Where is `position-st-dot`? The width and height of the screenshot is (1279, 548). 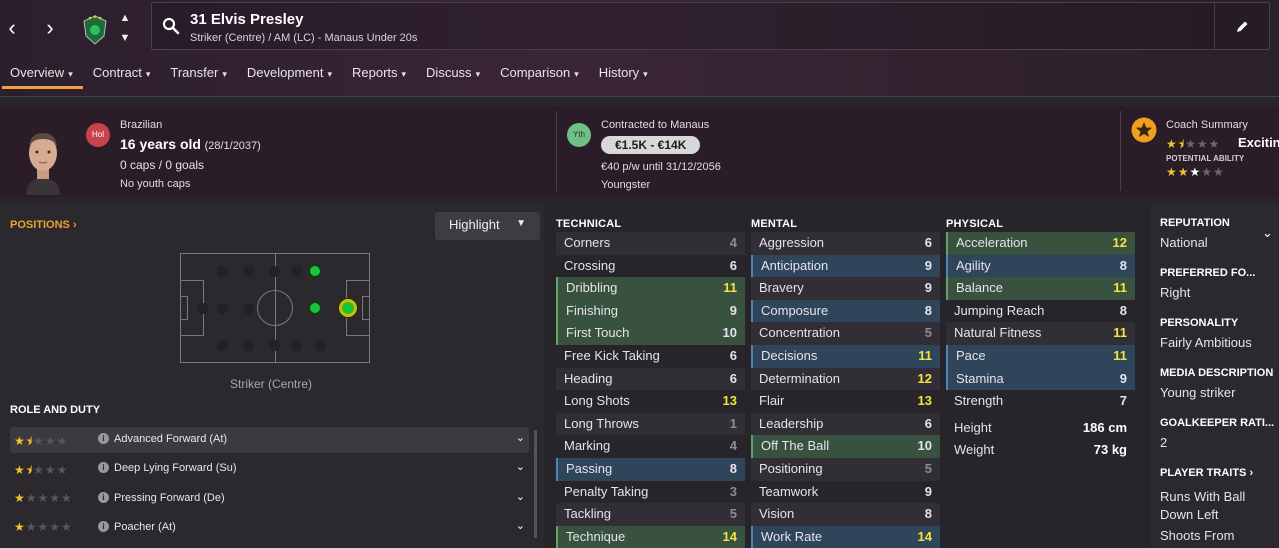
position-st-dot is located at coordinates (348, 308).